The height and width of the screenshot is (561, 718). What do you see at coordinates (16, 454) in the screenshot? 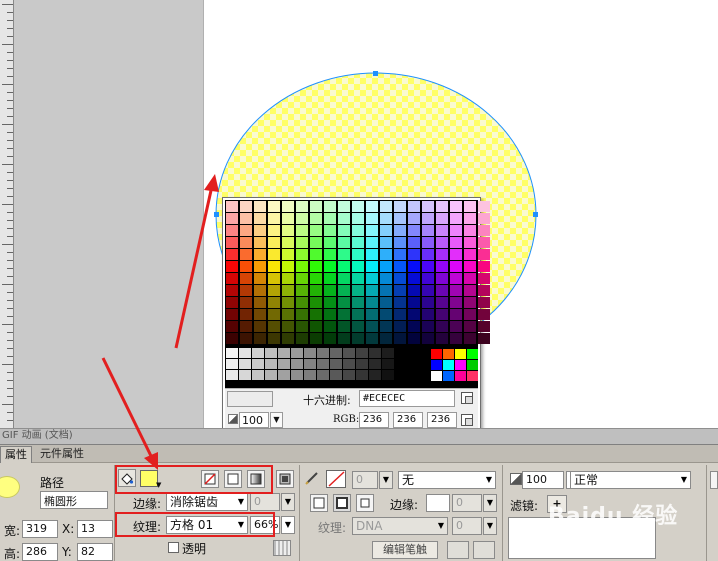
I see `tab-properties: 属性` at bounding box center [16, 454].